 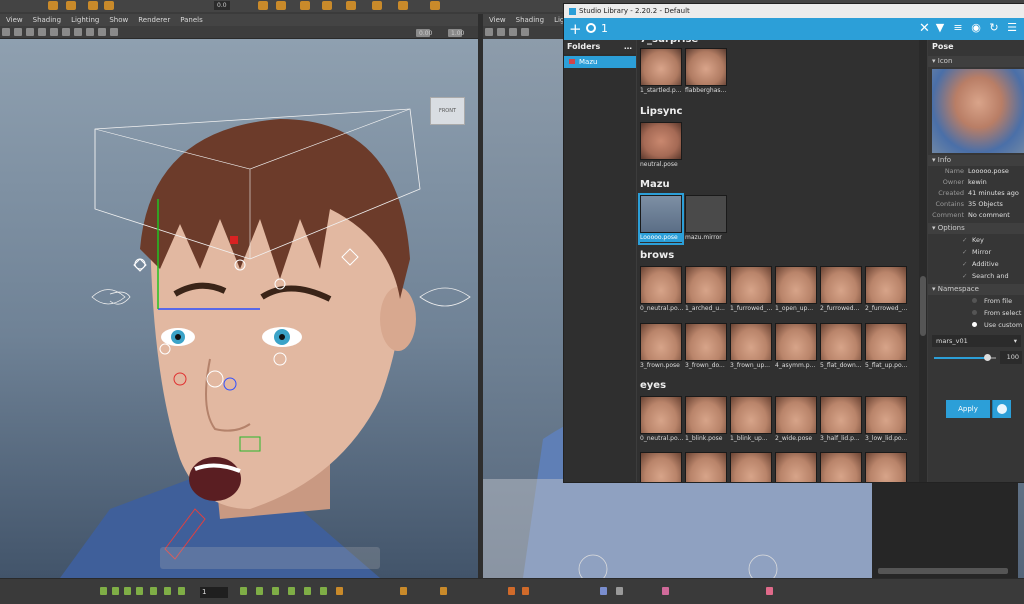 What do you see at coordinates (154, 20) in the screenshot?
I see `menu-renderer: Renderer` at bounding box center [154, 20].